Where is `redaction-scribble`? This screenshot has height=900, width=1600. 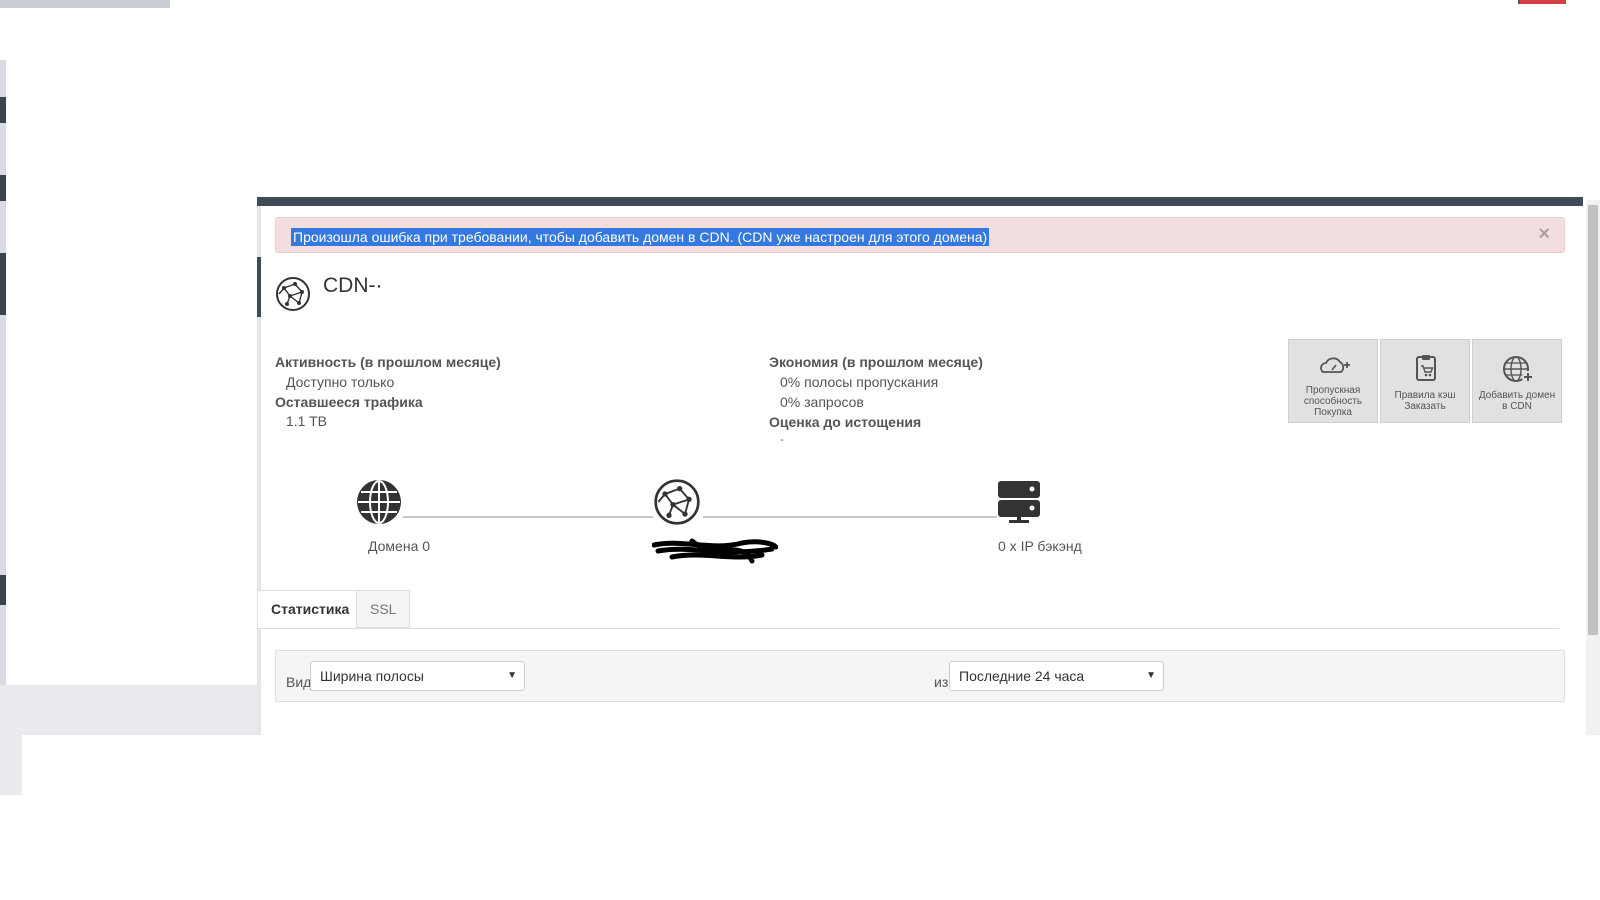
redaction-scribble is located at coordinates (715, 551).